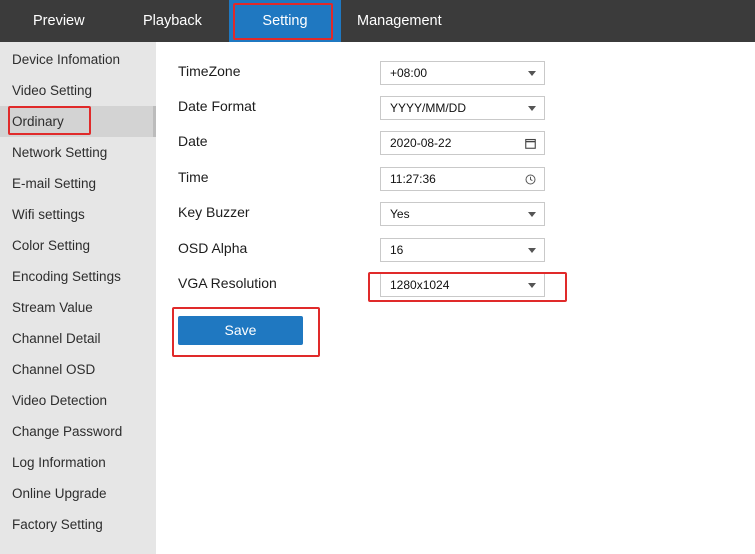  Describe the element at coordinates (409, 73) in the screenshot. I see `timezone-value: +08:00` at that location.